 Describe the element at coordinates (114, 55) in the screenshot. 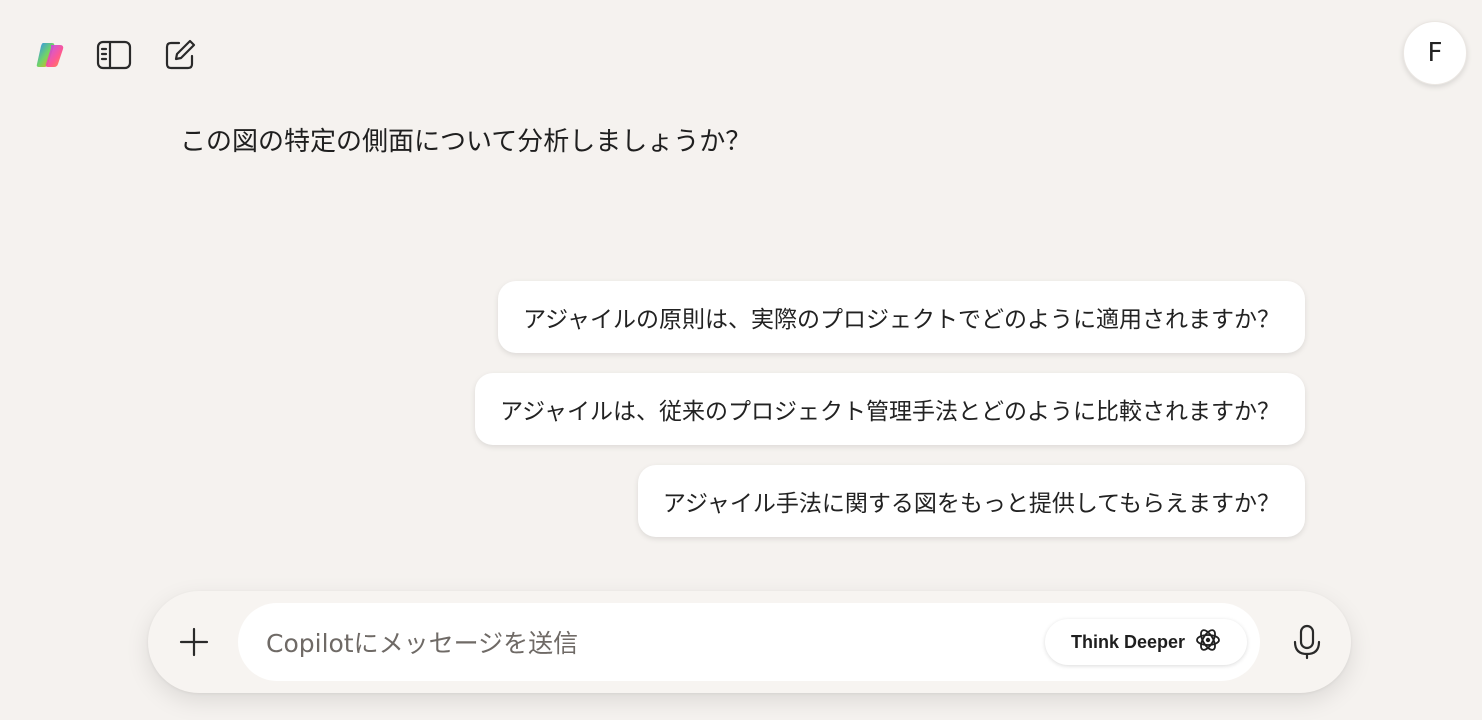

I see `sidebar-toggle-icon` at that location.